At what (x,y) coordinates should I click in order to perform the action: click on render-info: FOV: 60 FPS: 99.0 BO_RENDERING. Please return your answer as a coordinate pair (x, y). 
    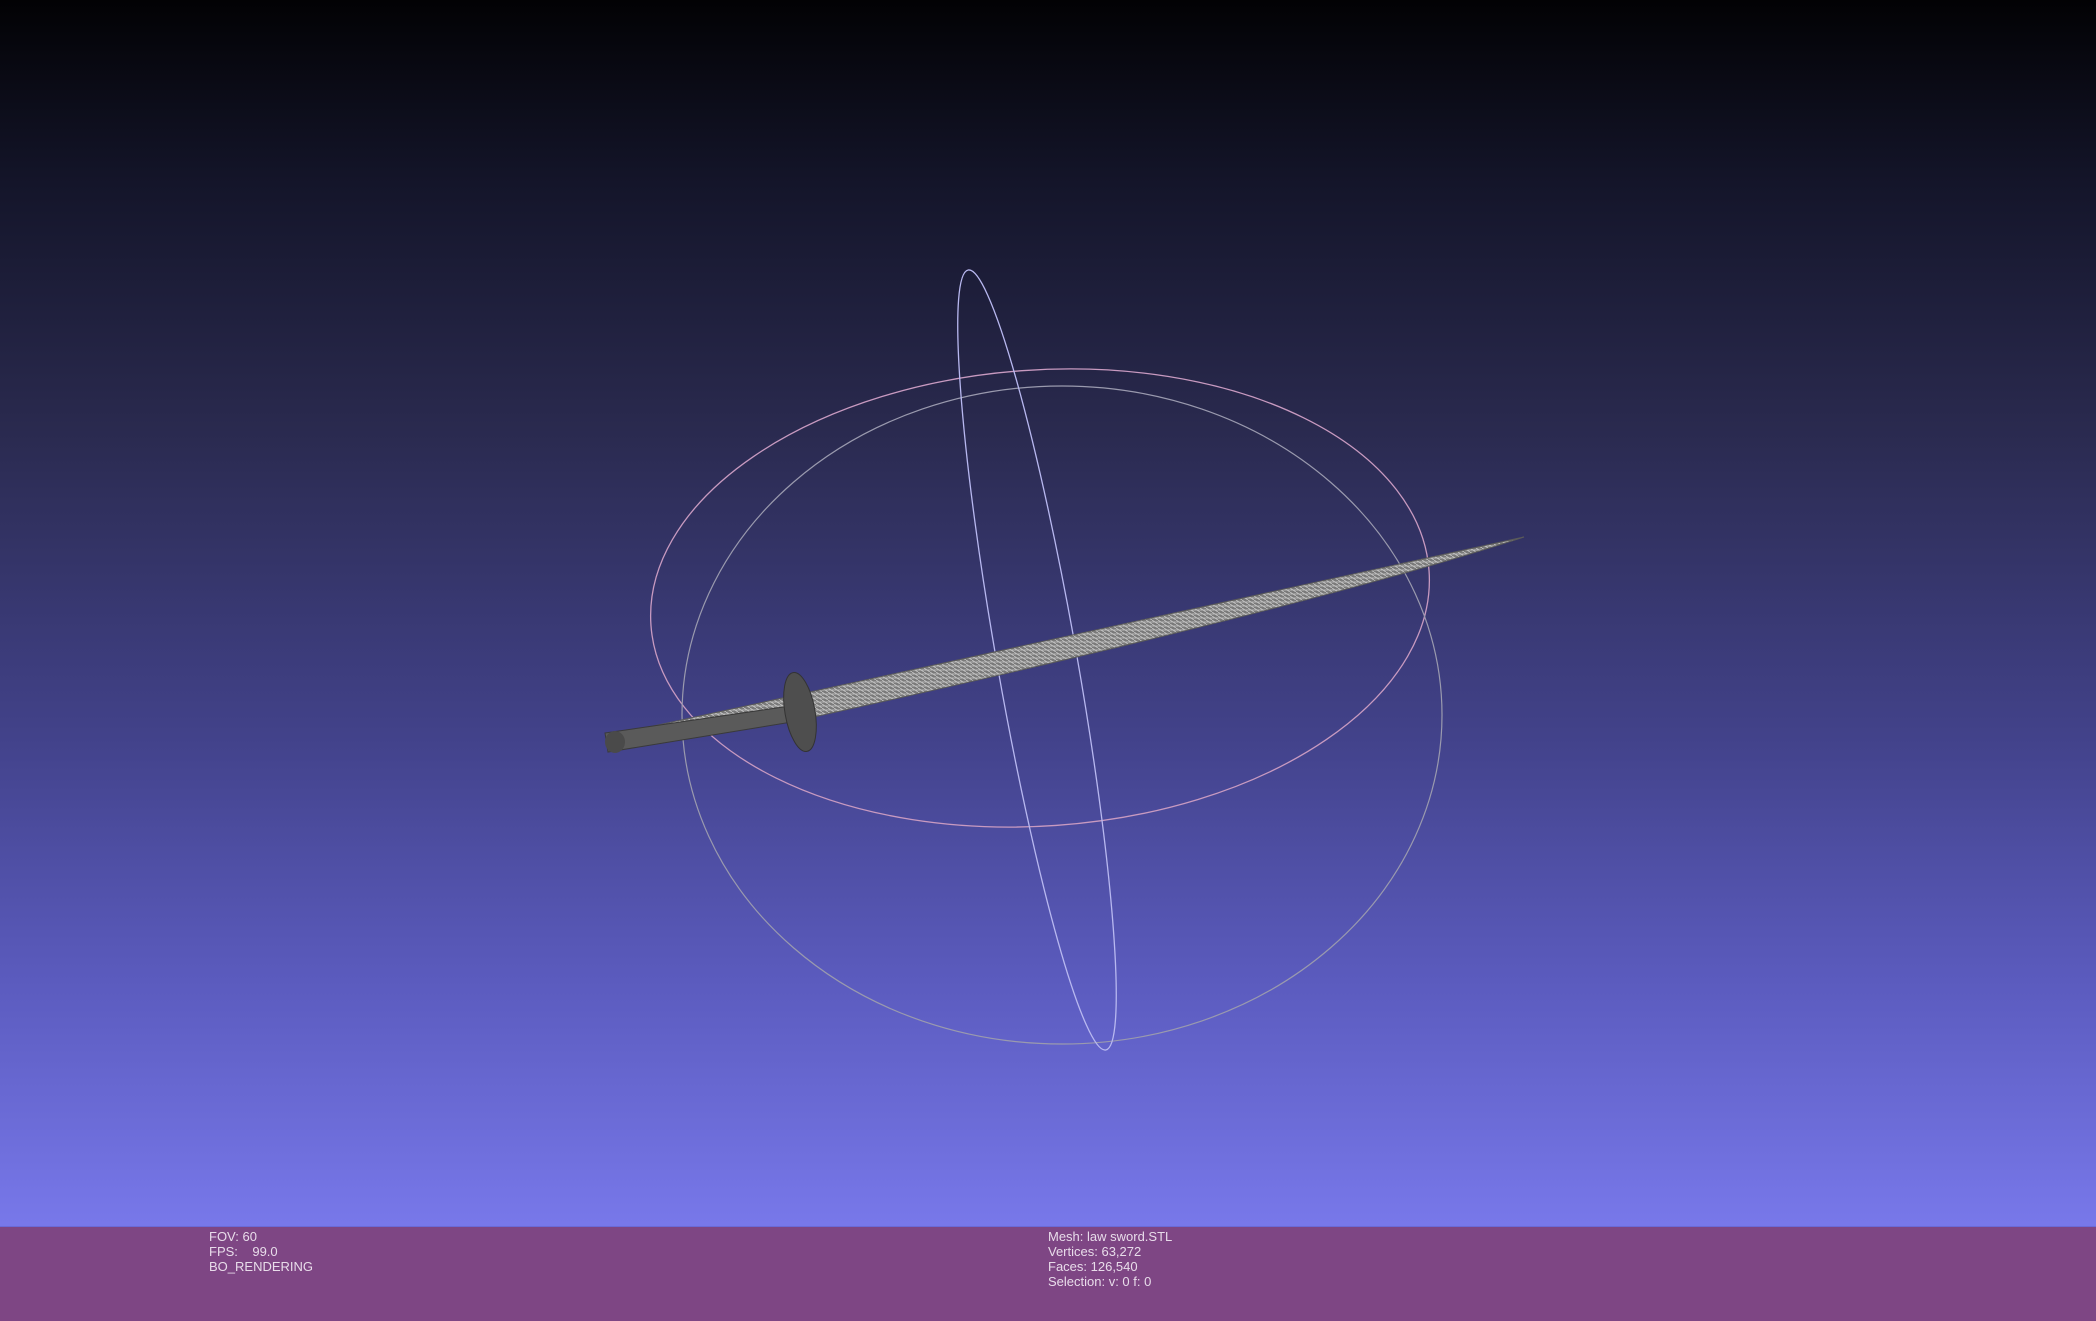
    Looking at the image, I should click on (261, 1251).